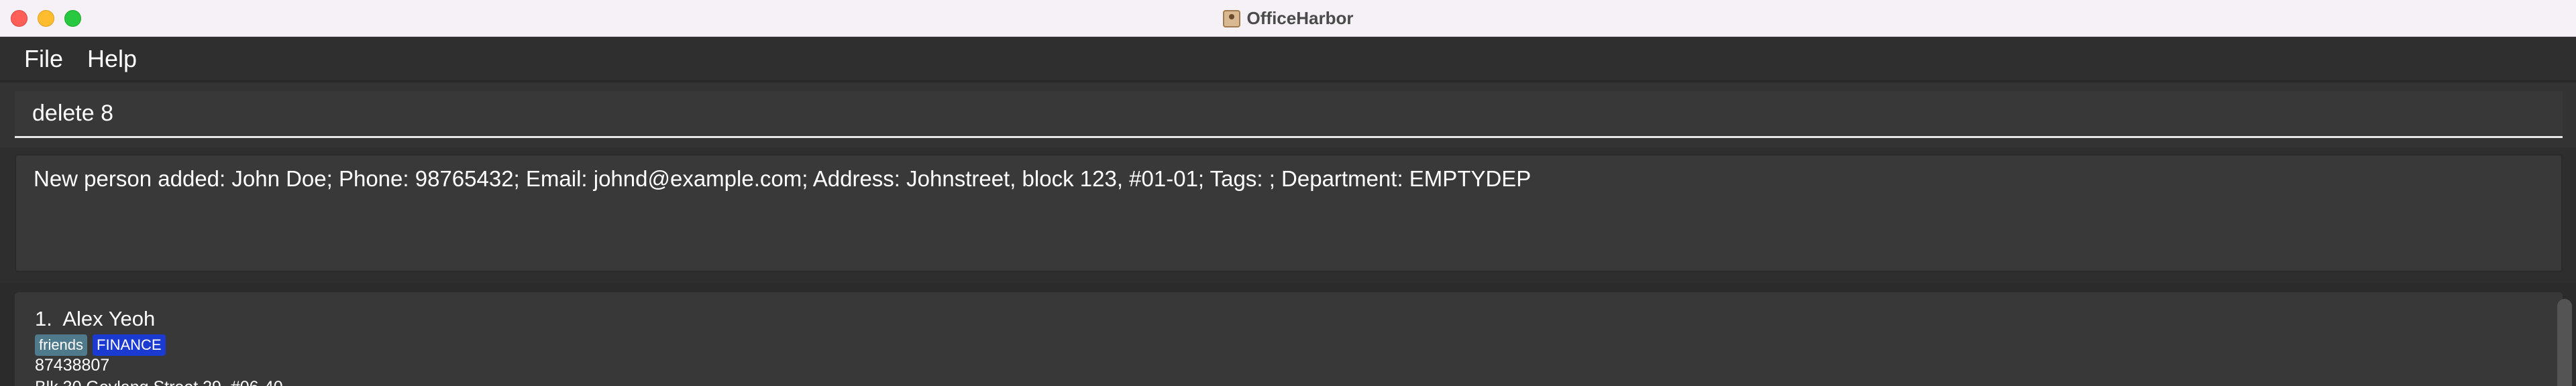 The width and height of the screenshot is (2576, 386). What do you see at coordinates (43, 59) in the screenshot?
I see `menu-file: File` at bounding box center [43, 59].